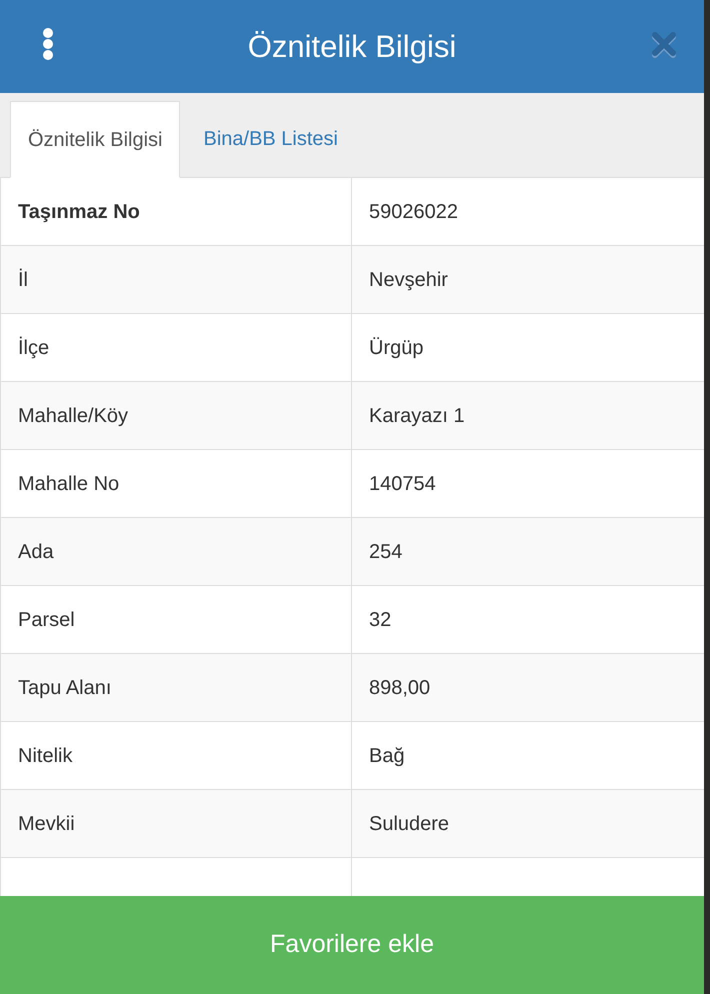 Image resolution: width=710 pixels, height=994 pixels. What do you see at coordinates (352, 46) in the screenshot?
I see `window-title: Öznitelik Bilgisi` at bounding box center [352, 46].